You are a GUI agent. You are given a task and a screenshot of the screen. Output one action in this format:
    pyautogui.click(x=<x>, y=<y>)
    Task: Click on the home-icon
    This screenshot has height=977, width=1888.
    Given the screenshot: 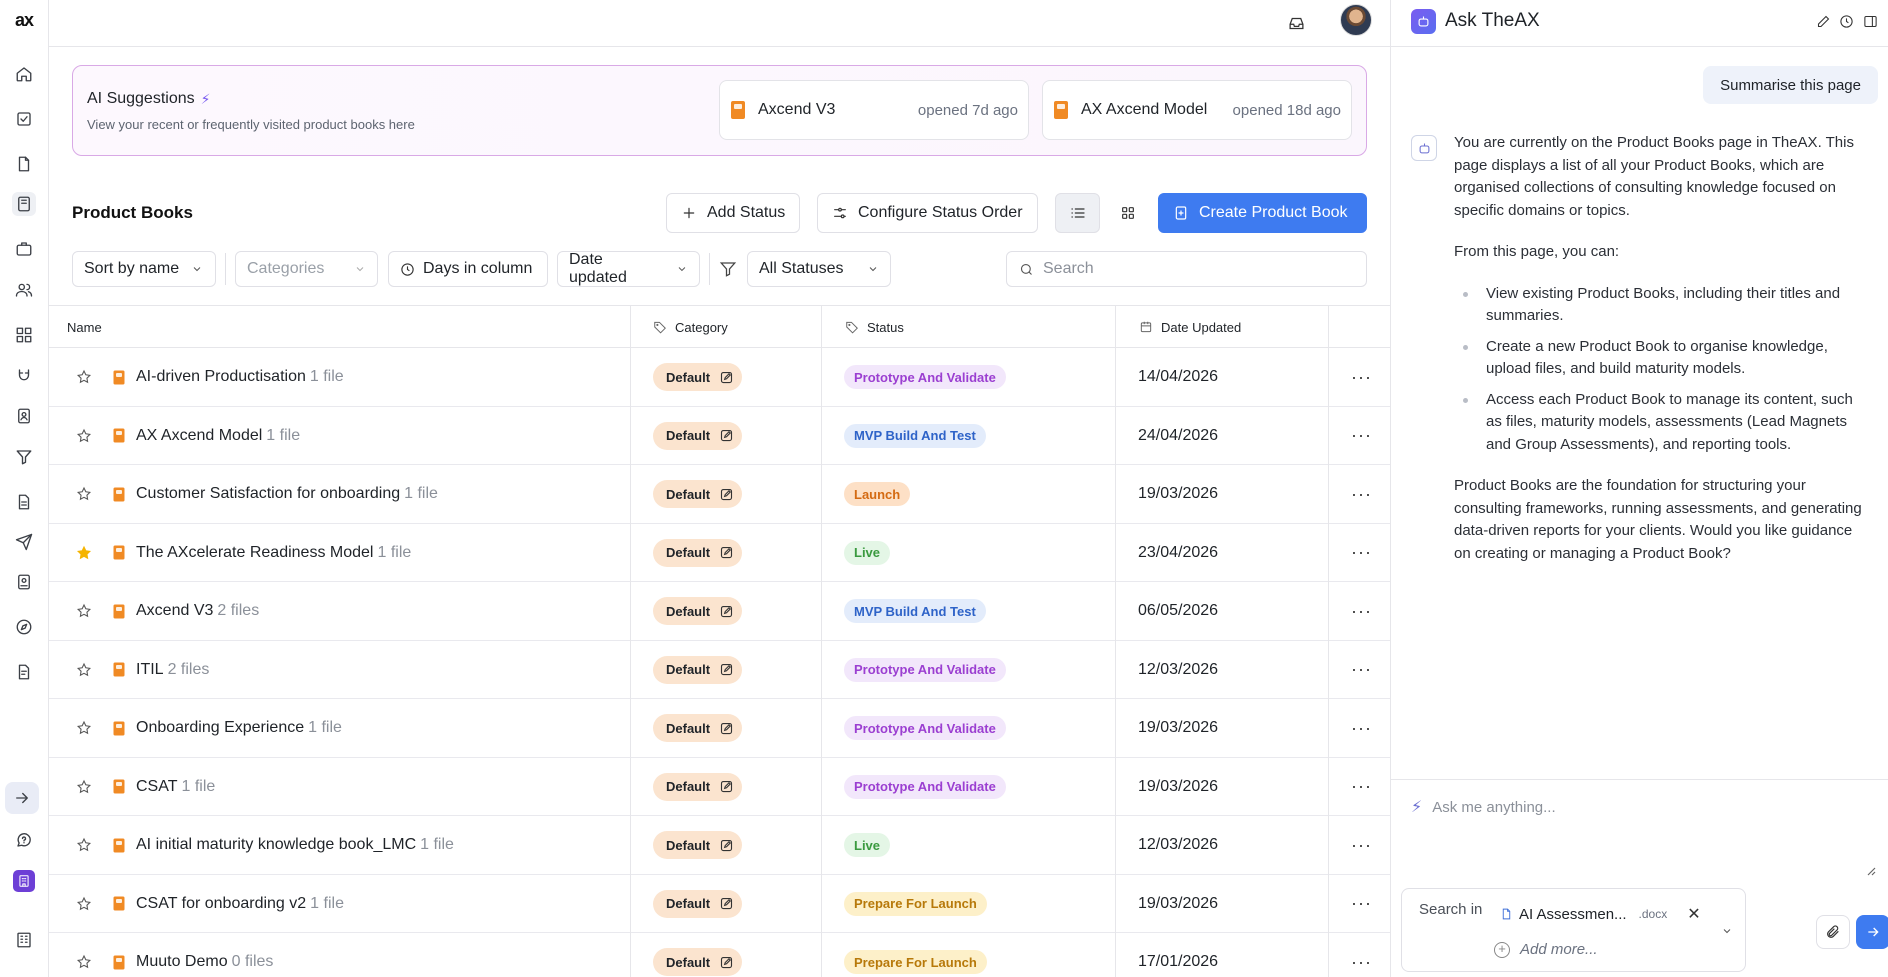 What is the action you would take?
    pyautogui.click(x=24, y=74)
    